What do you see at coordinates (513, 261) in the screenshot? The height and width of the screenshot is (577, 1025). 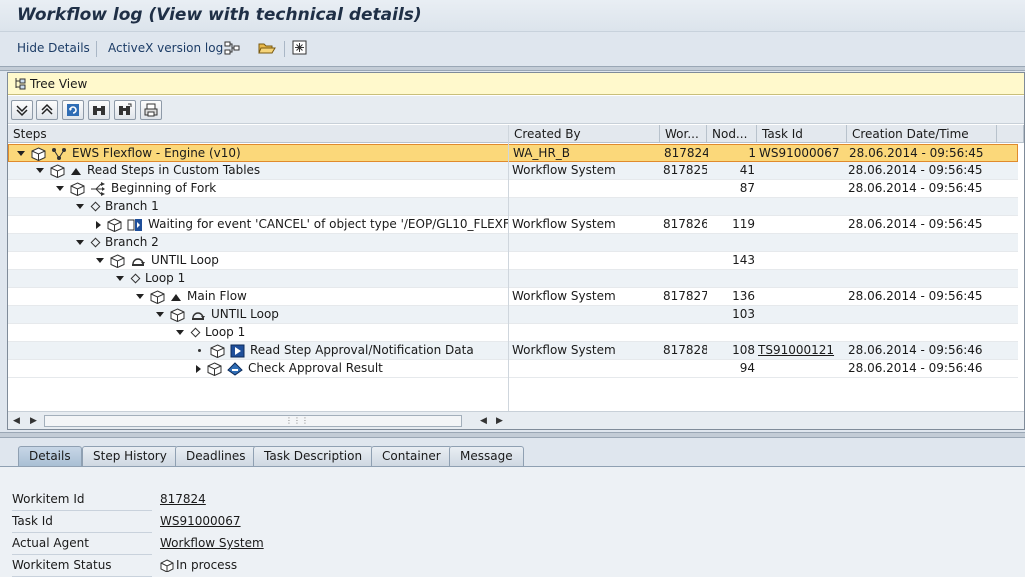 I see `table-row: UNTIL Loop 143` at bounding box center [513, 261].